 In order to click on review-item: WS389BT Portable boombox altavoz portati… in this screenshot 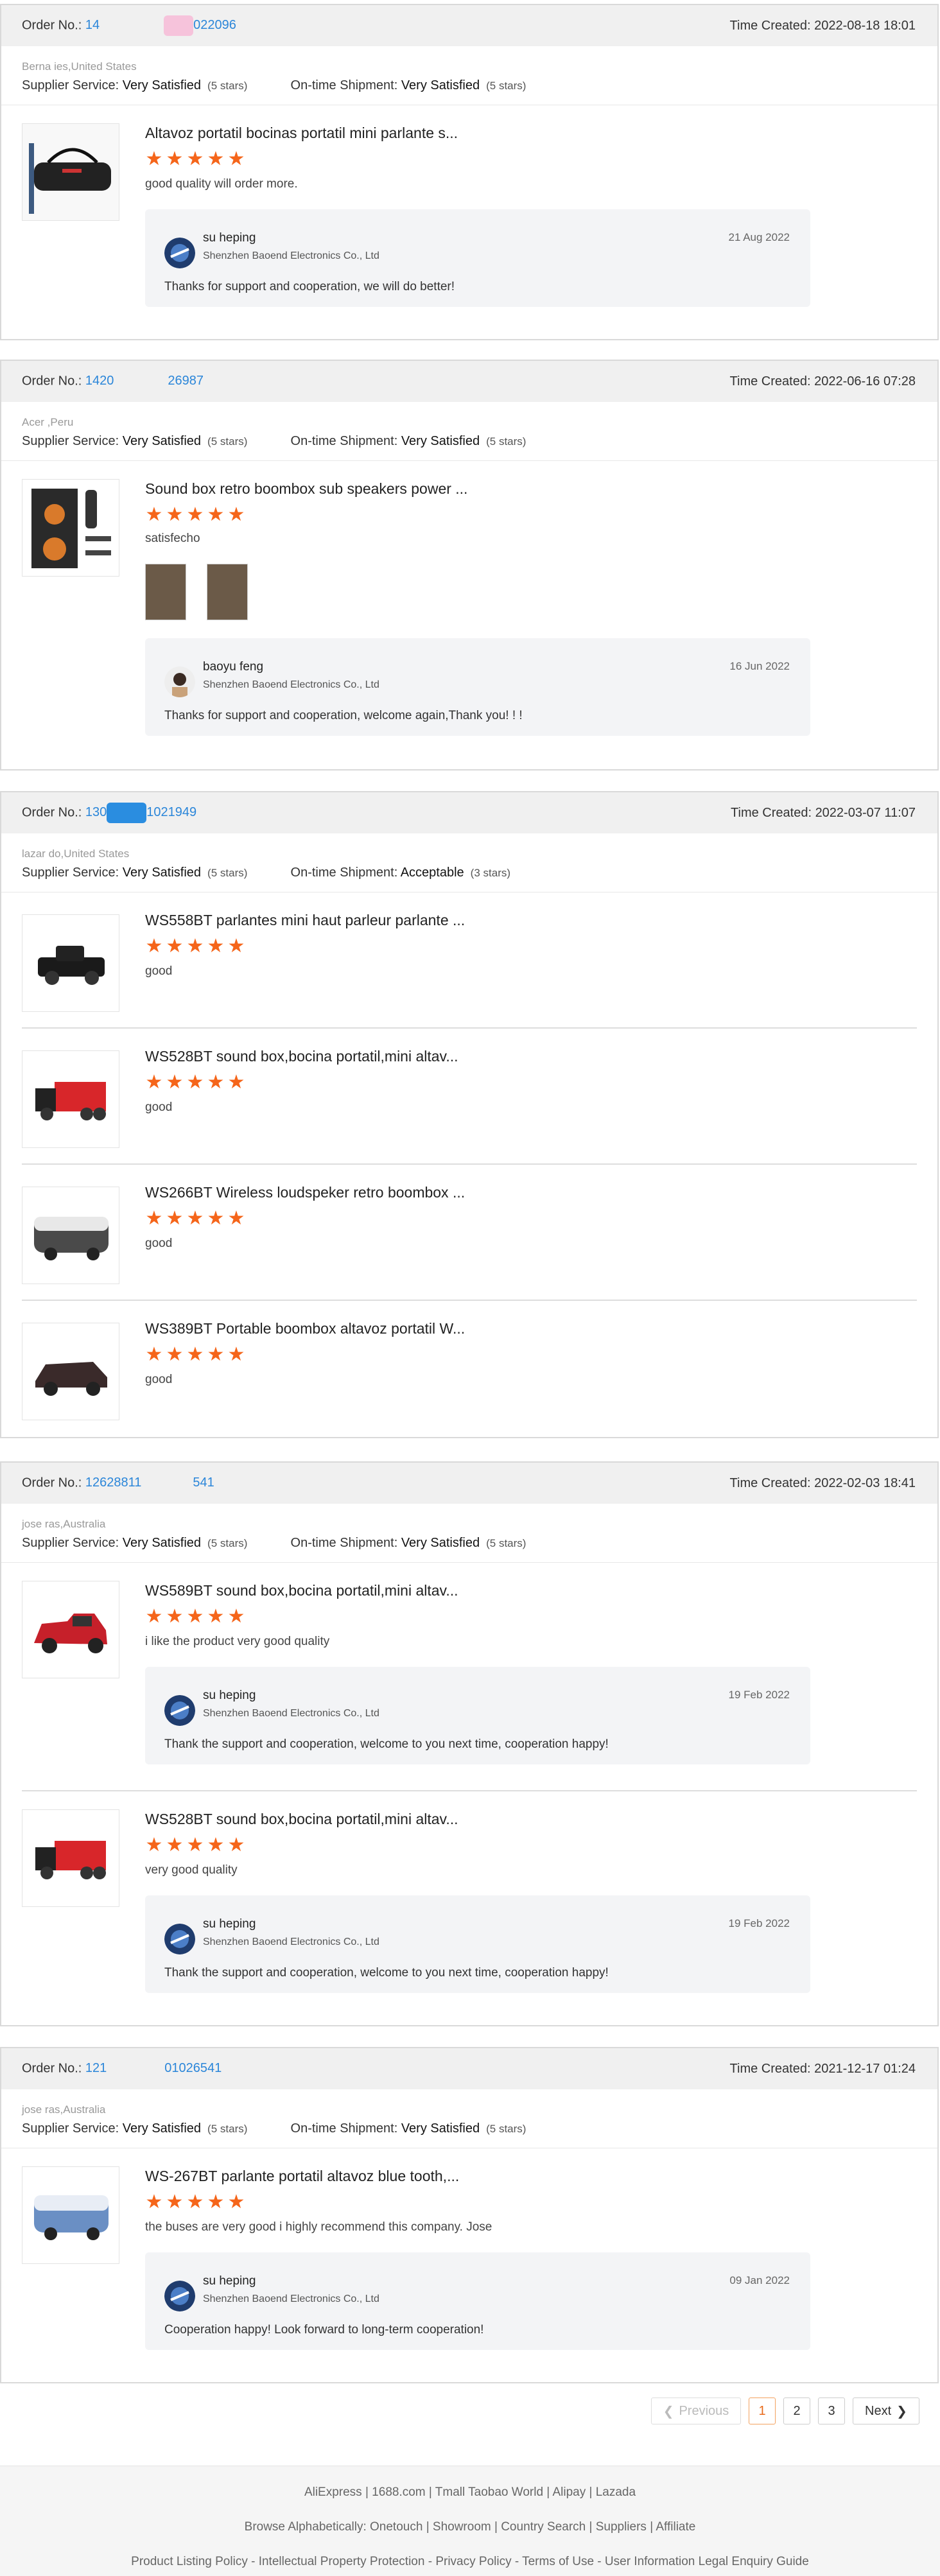, I will do `click(470, 1368)`.